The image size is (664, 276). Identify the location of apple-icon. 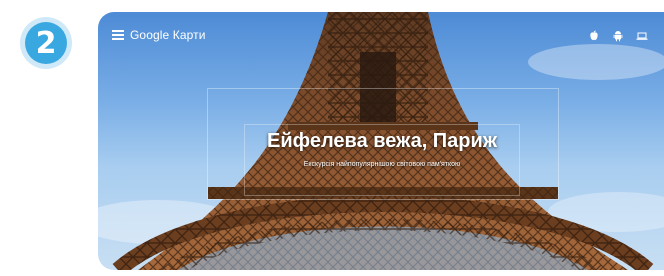
(594, 36).